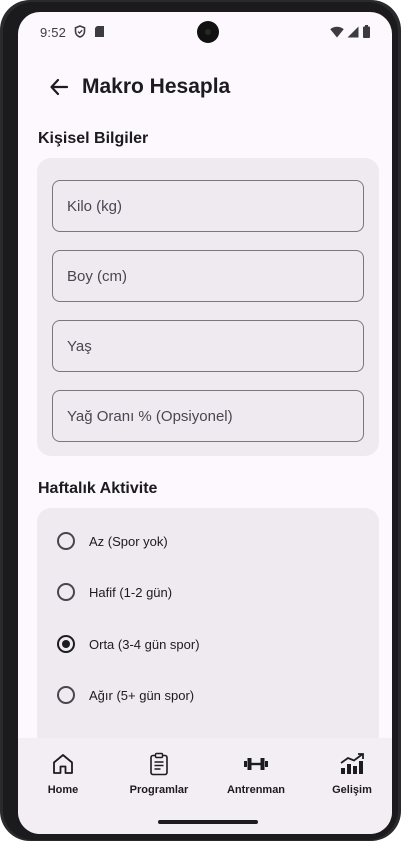  What do you see at coordinates (66, 644) in the screenshot?
I see `radio-button-selected` at bounding box center [66, 644].